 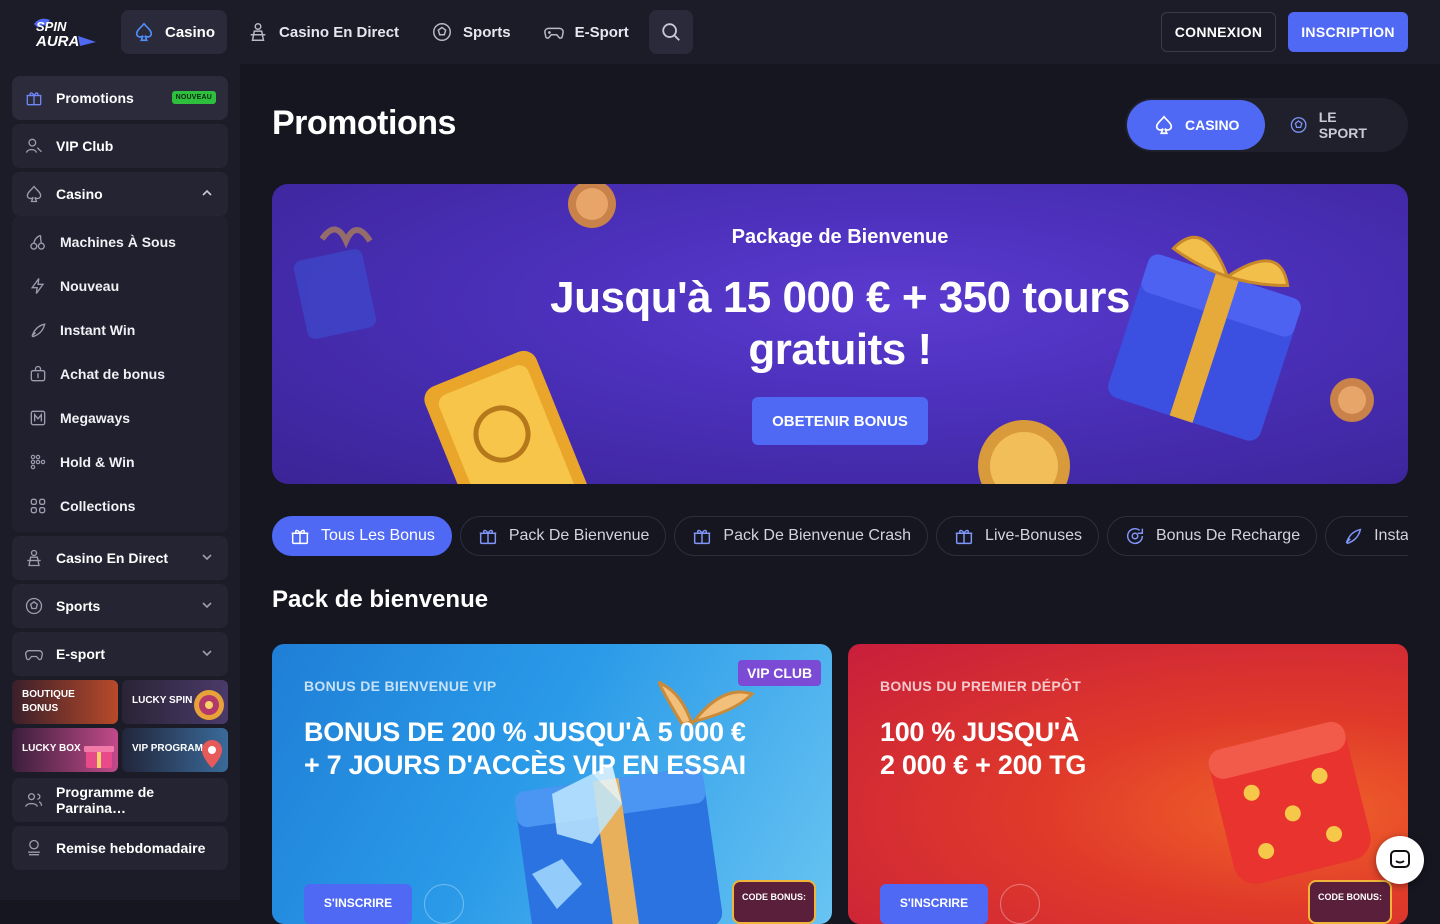 I want to click on chat-icon, so click(x=1400, y=859).